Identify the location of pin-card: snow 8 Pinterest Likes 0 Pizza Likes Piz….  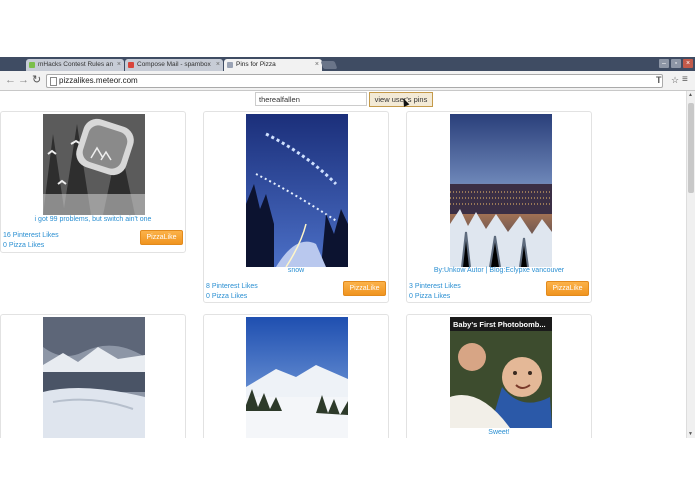
(296, 207).